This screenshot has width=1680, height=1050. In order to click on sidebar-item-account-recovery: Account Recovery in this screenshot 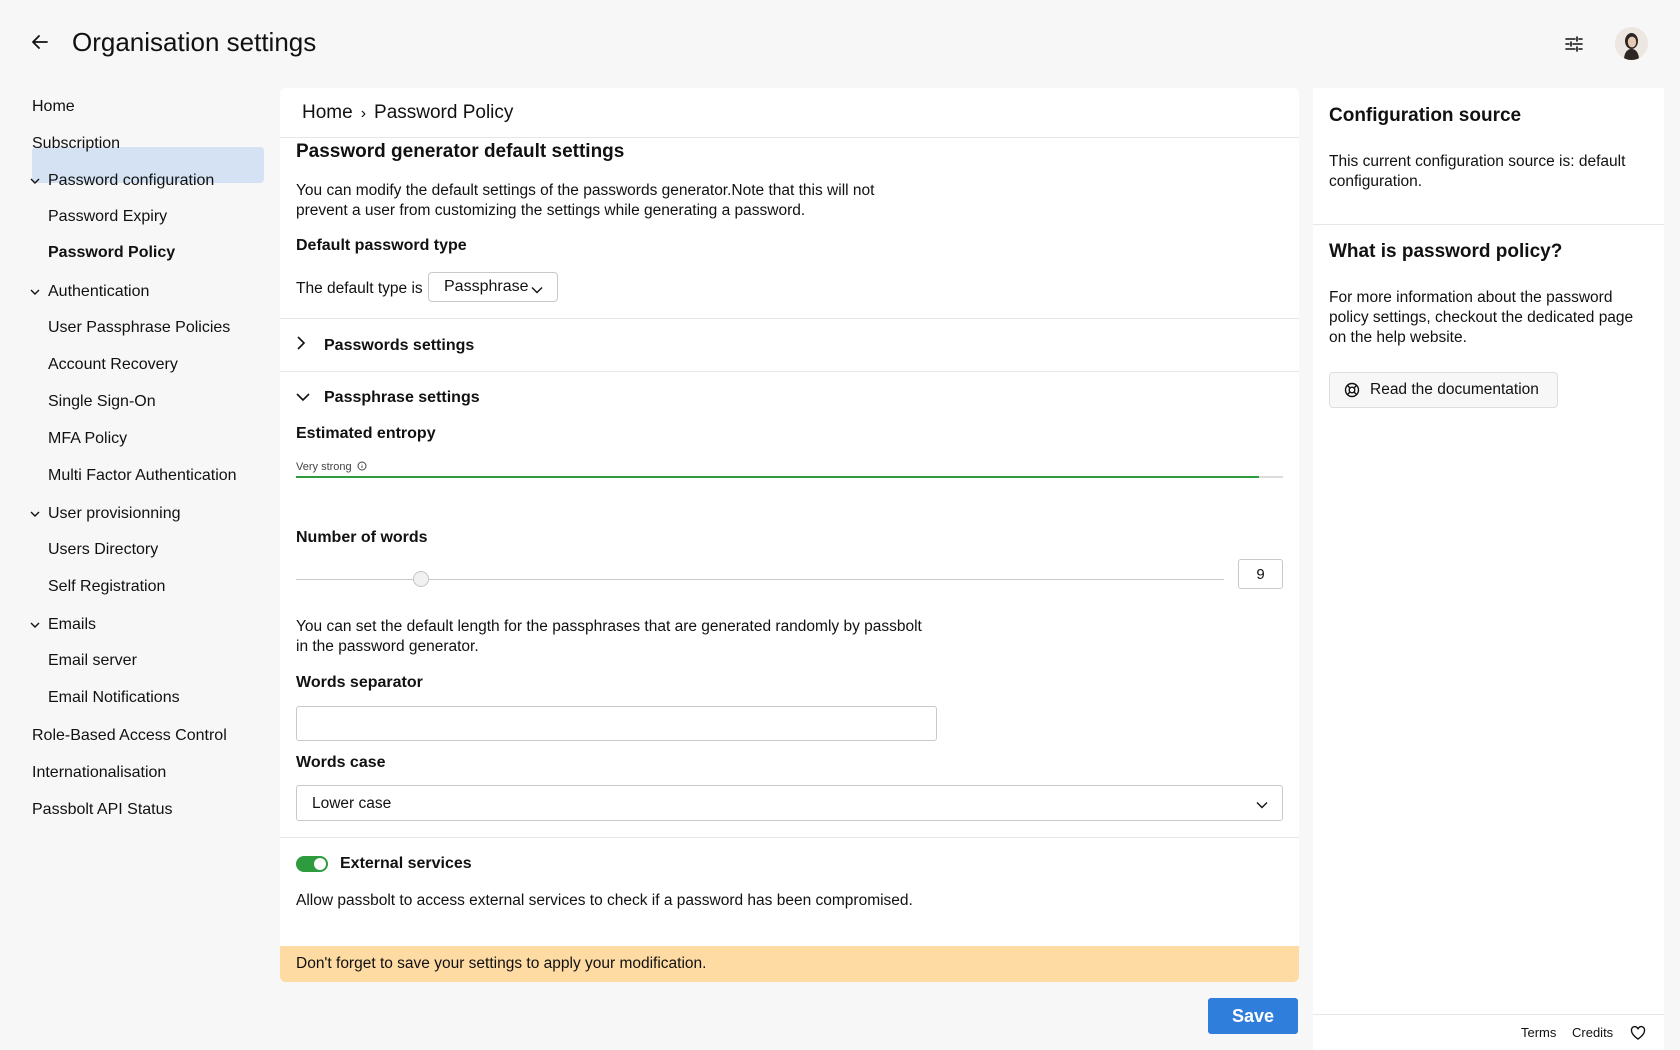, I will do `click(113, 365)`.